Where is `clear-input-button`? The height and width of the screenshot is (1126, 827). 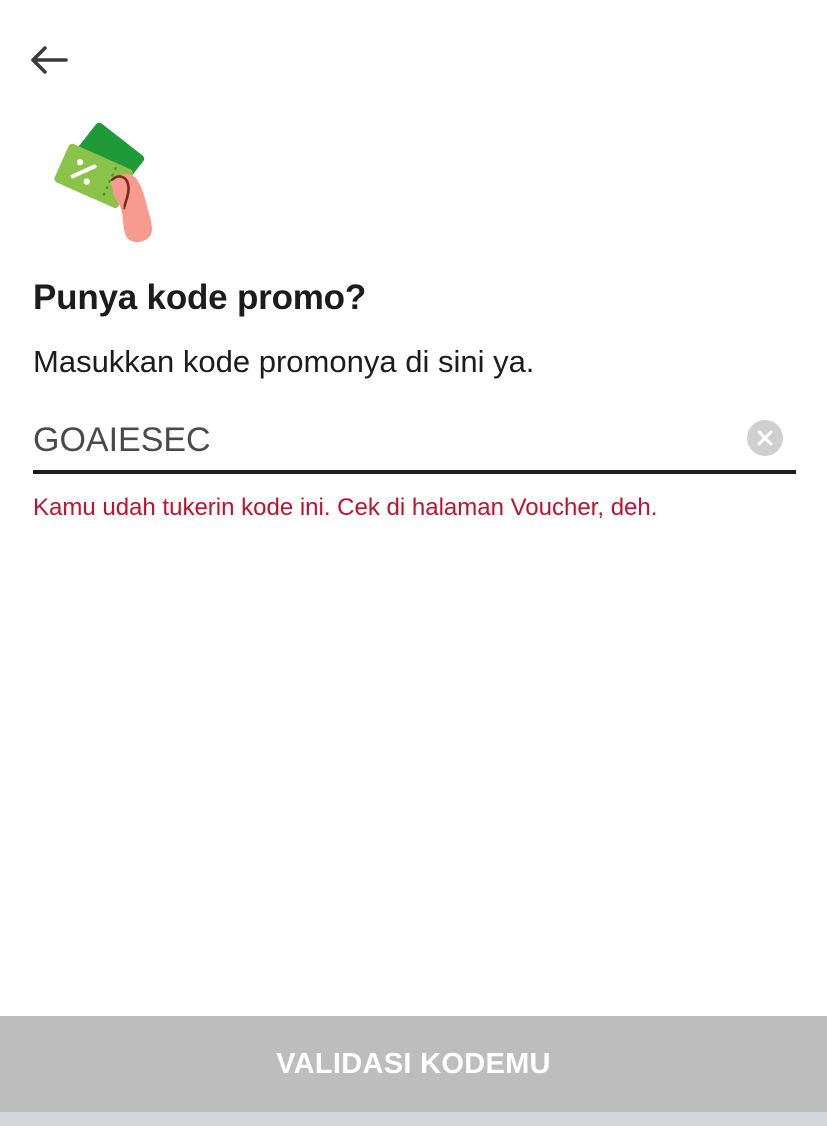 clear-input-button is located at coordinates (765, 438).